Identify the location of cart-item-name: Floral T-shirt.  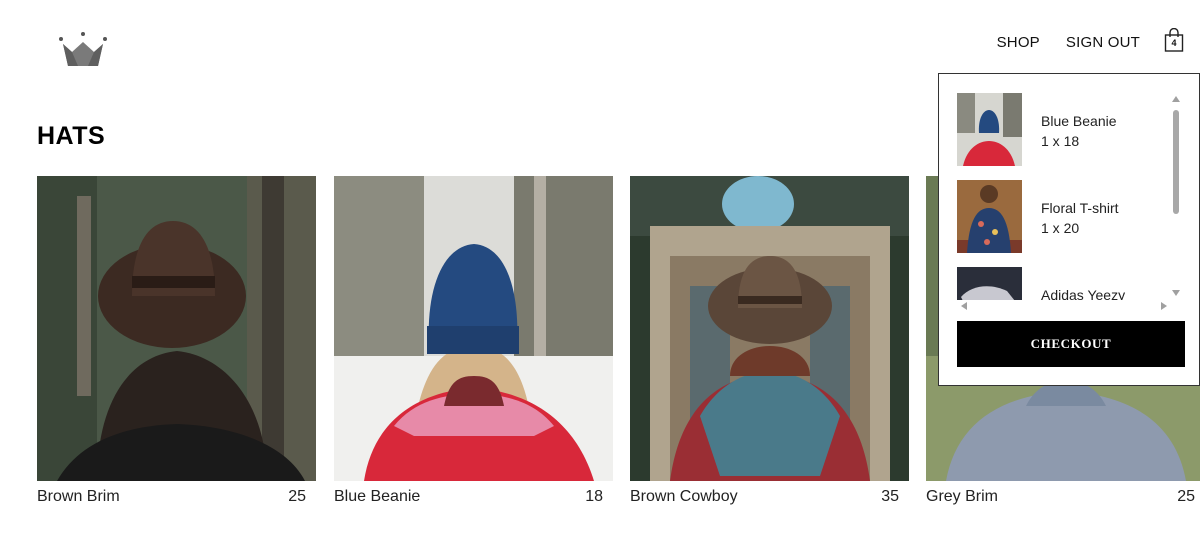
(1080, 208).